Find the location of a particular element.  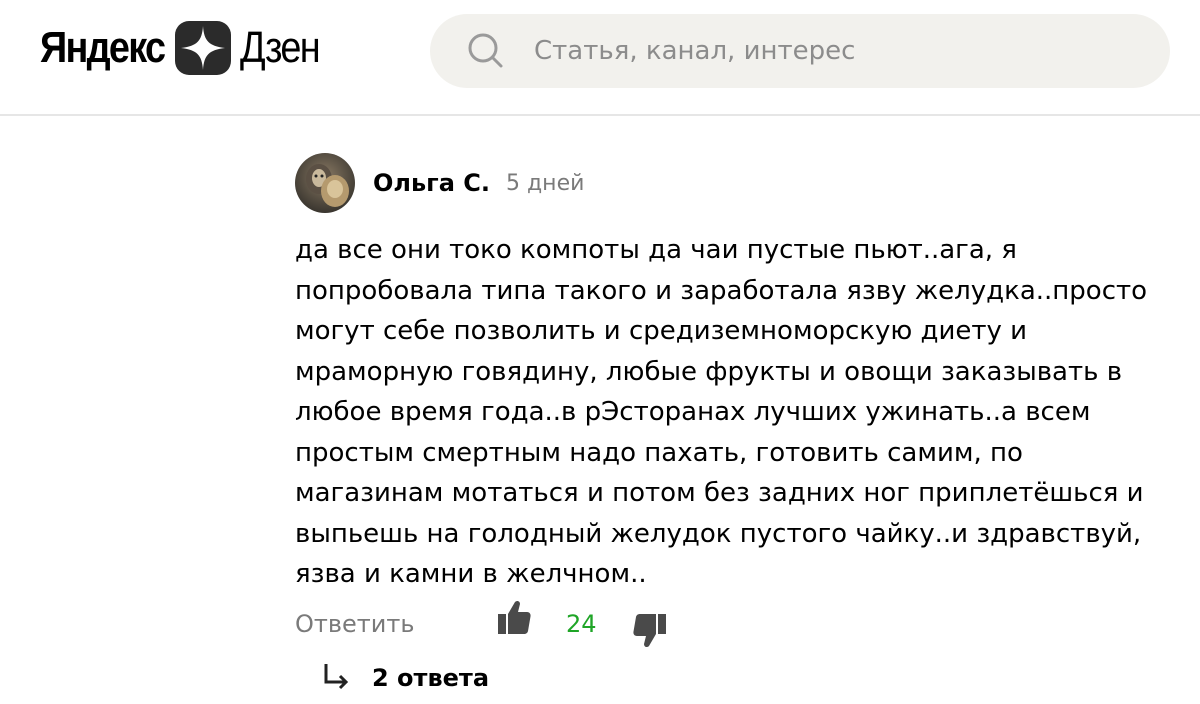

avatar-image is located at coordinates (325, 183).